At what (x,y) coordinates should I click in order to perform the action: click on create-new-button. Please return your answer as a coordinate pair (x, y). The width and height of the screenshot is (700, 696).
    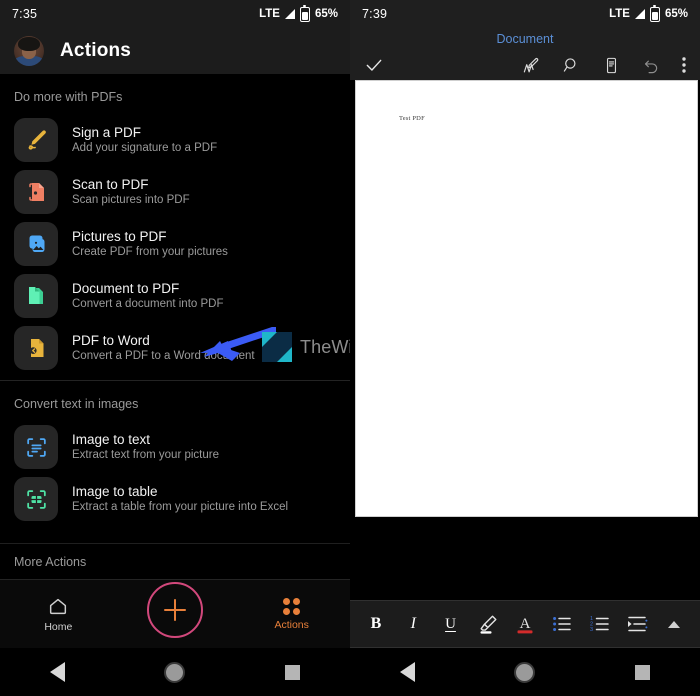
    Looking at the image, I should click on (175, 610).